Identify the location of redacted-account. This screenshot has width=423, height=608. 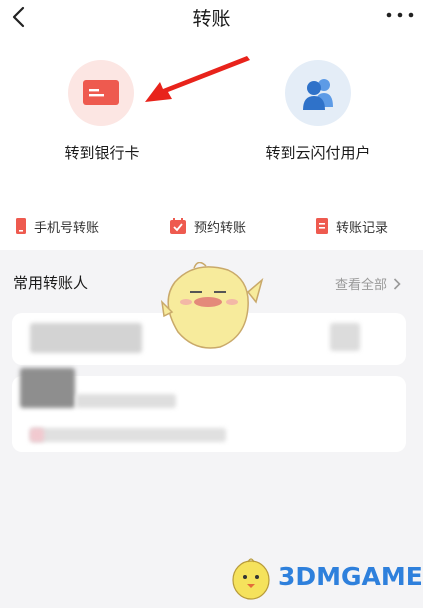
(128, 435).